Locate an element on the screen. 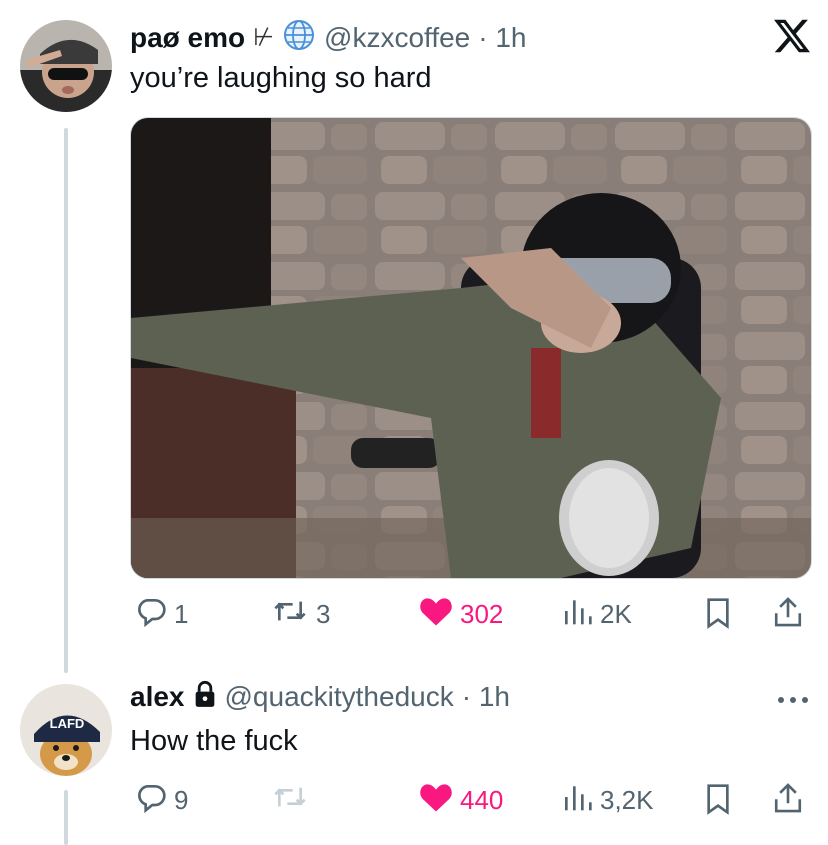 This screenshot has height=845, width=828. tweet2-reply-button: 9 is located at coordinates (161, 800).